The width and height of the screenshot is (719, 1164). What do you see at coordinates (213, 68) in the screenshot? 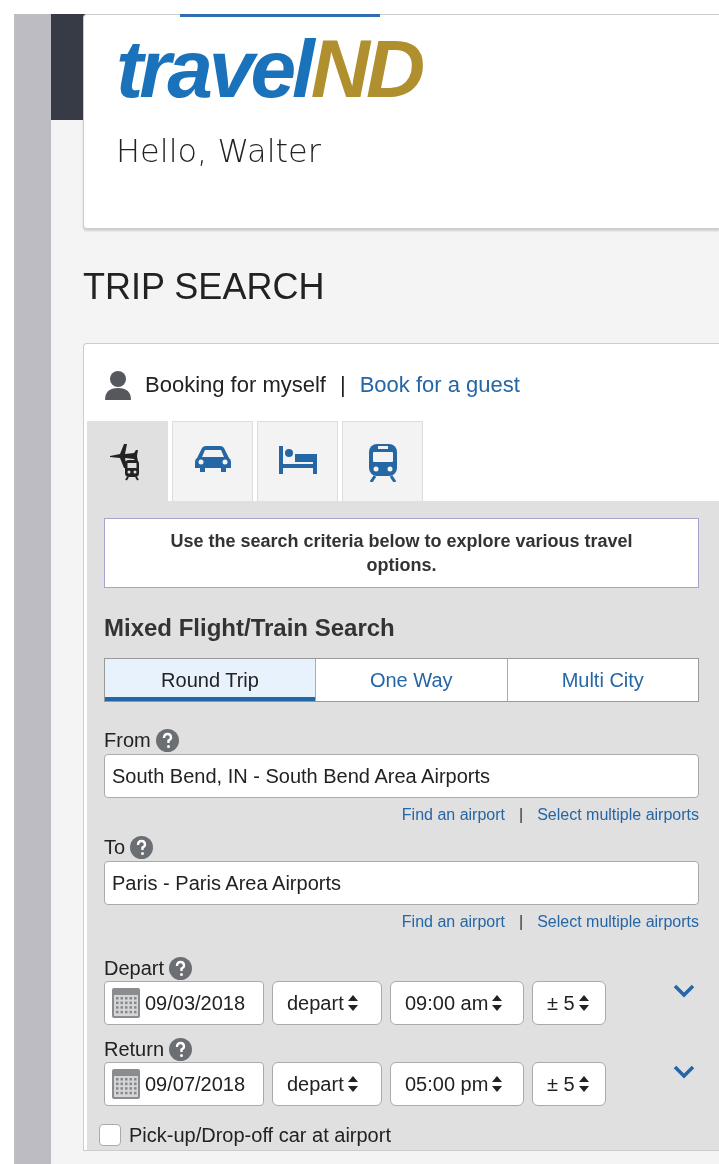
I see `logo-word: travel` at bounding box center [213, 68].